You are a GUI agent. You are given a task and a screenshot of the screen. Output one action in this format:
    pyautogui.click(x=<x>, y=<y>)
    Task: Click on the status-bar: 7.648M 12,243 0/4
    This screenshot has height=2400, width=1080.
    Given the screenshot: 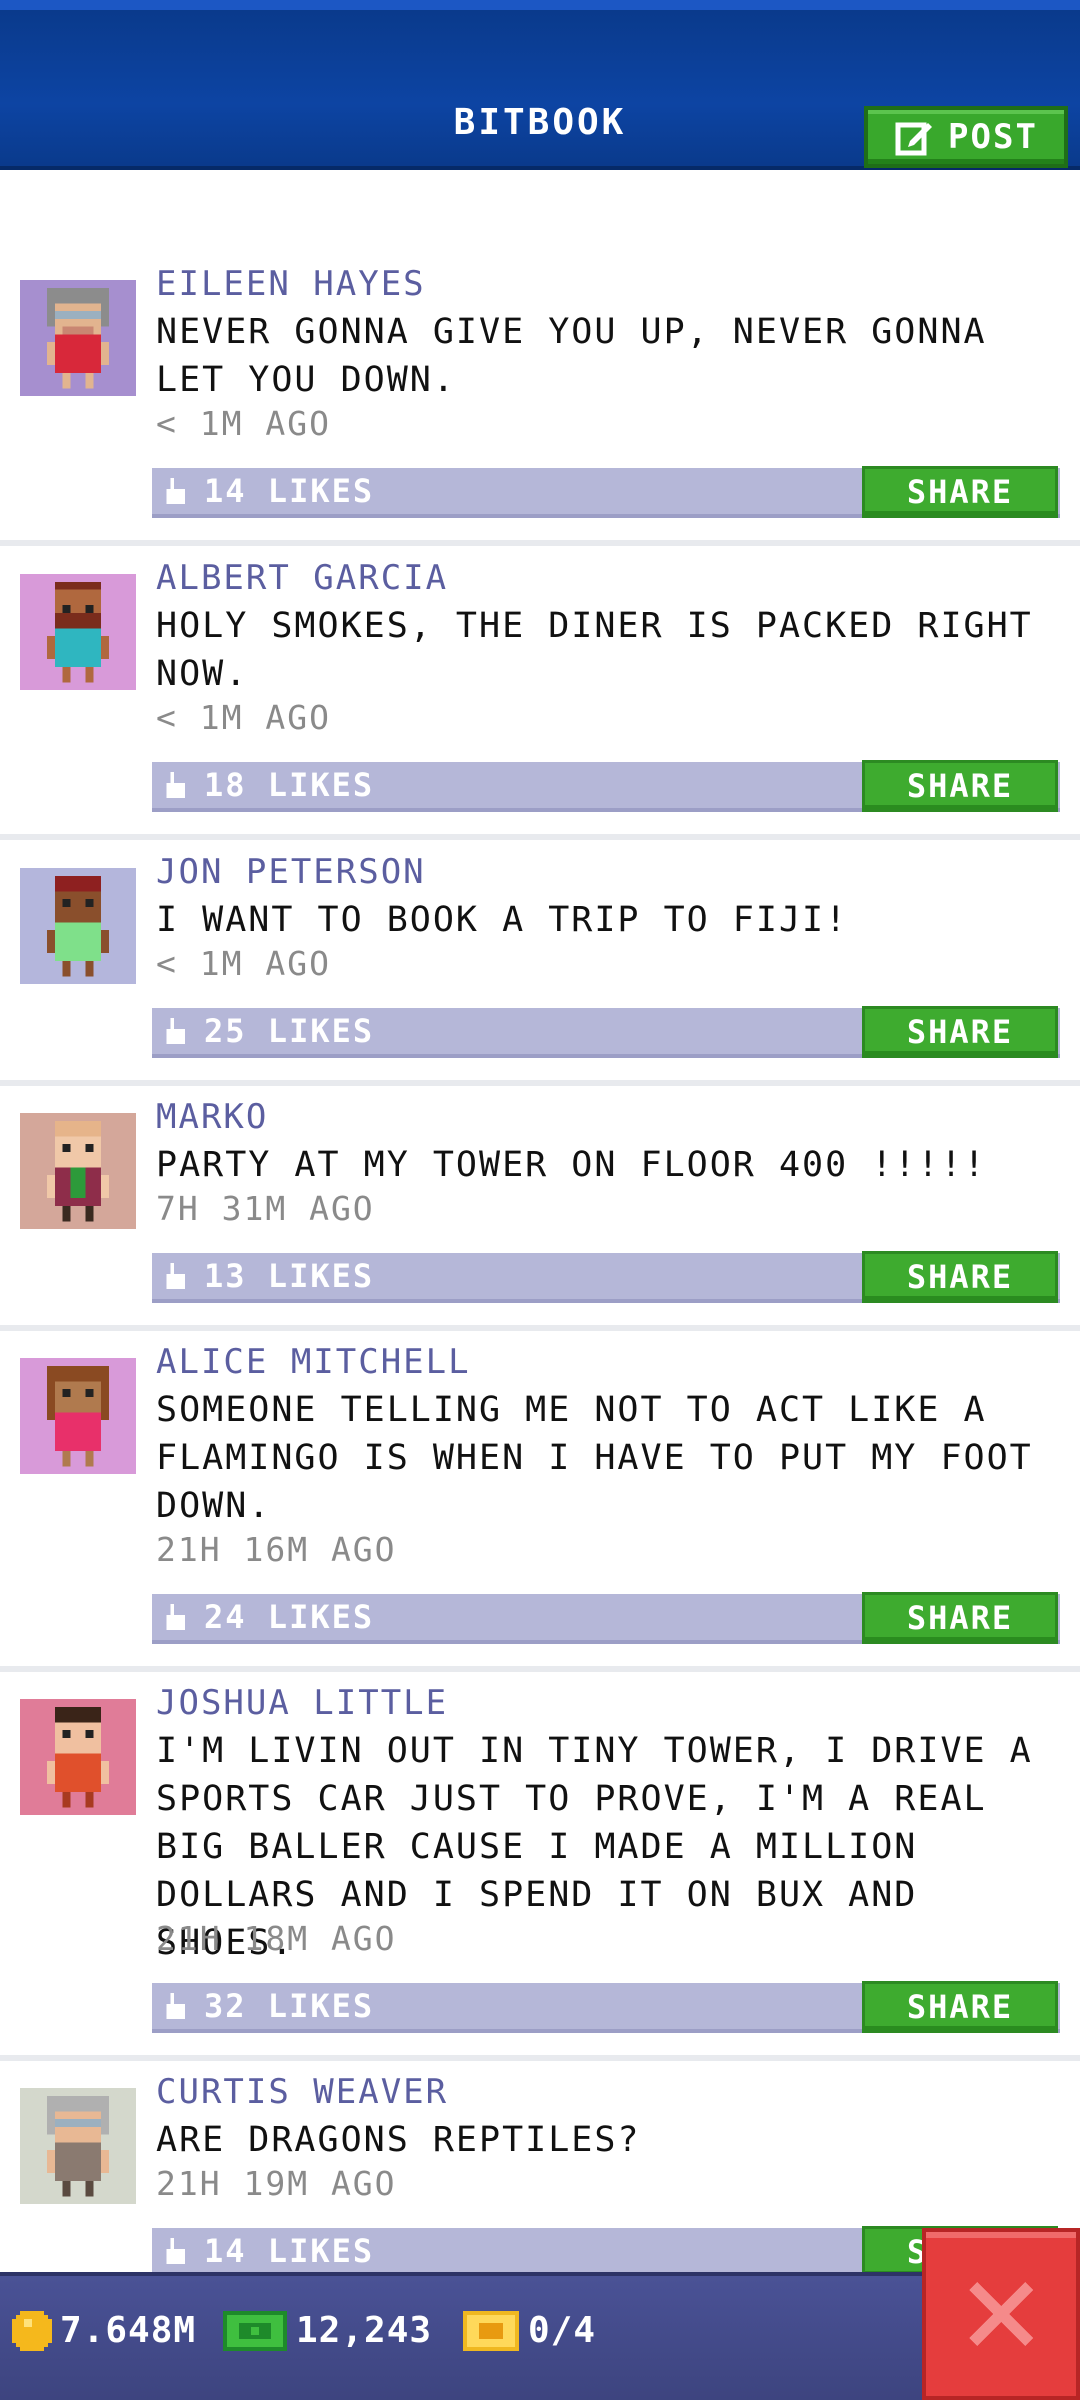 What is the action you would take?
    pyautogui.click(x=540, y=2336)
    